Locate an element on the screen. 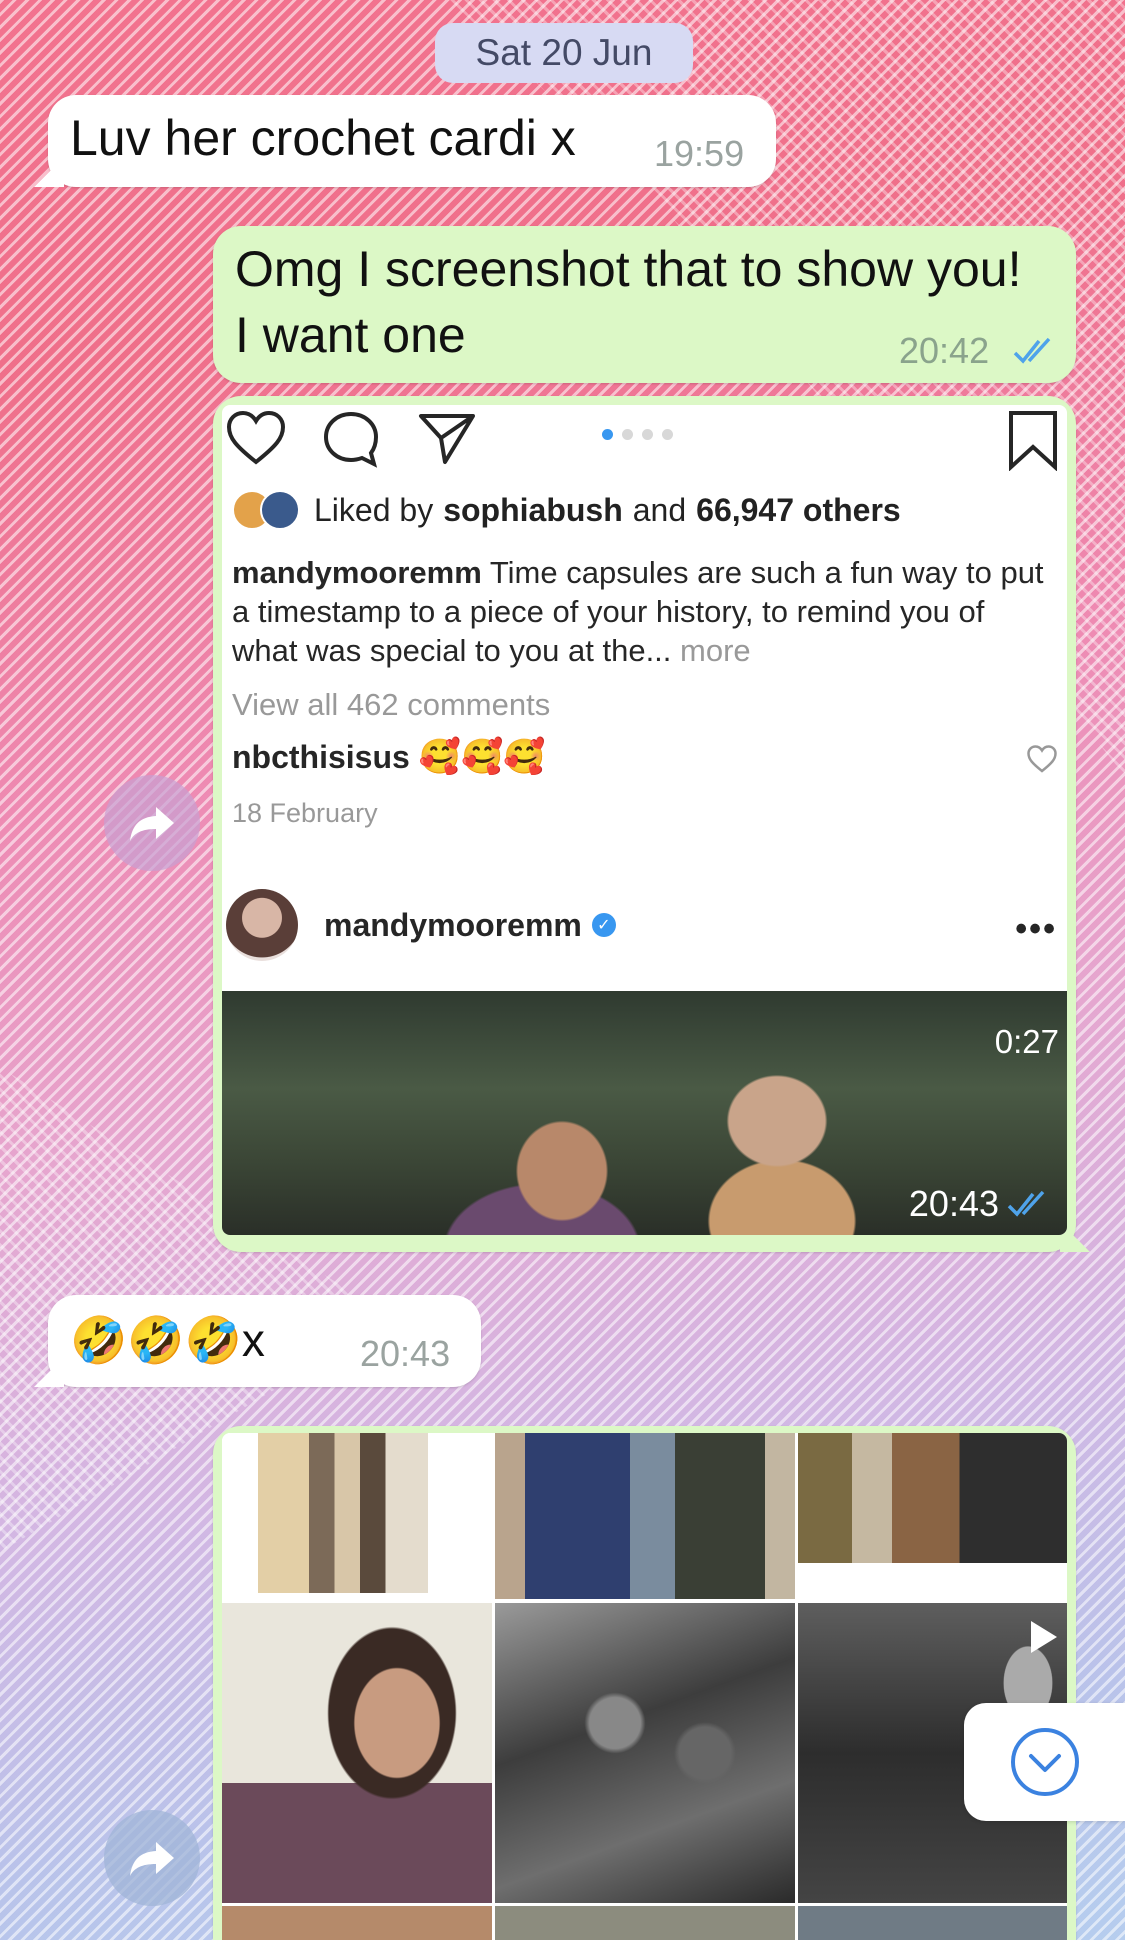 The height and width of the screenshot is (1940, 1125). more-options-icon: ••• is located at coordinates (1036, 929).